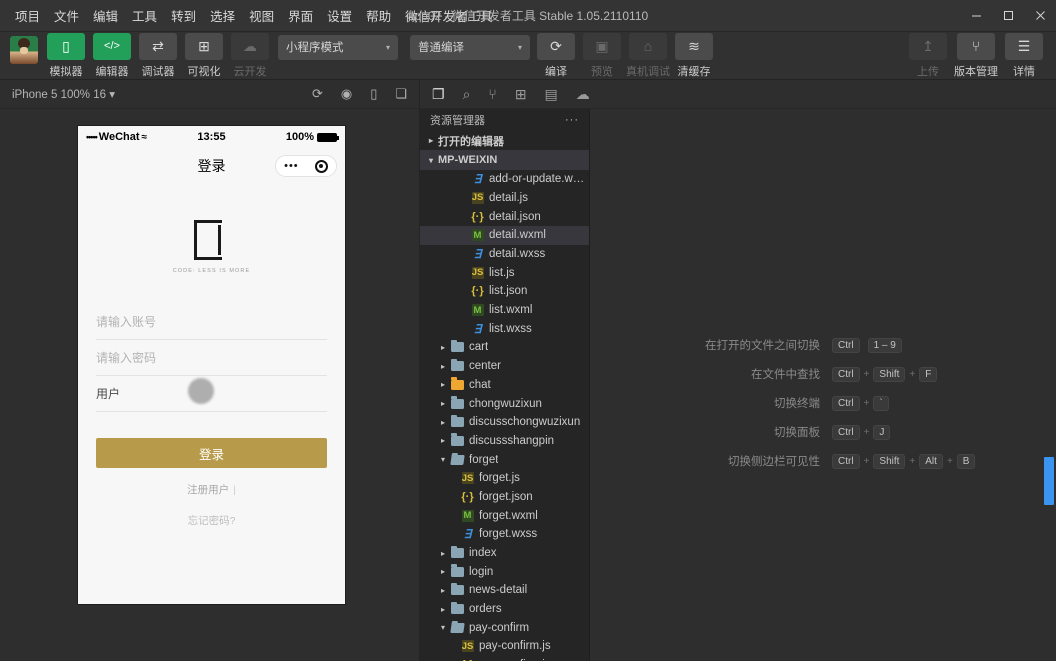 The image size is (1056, 661). Describe the element at coordinates (504, 497) in the screenshot. I see `tree-row: {·} forget.json` at that location.